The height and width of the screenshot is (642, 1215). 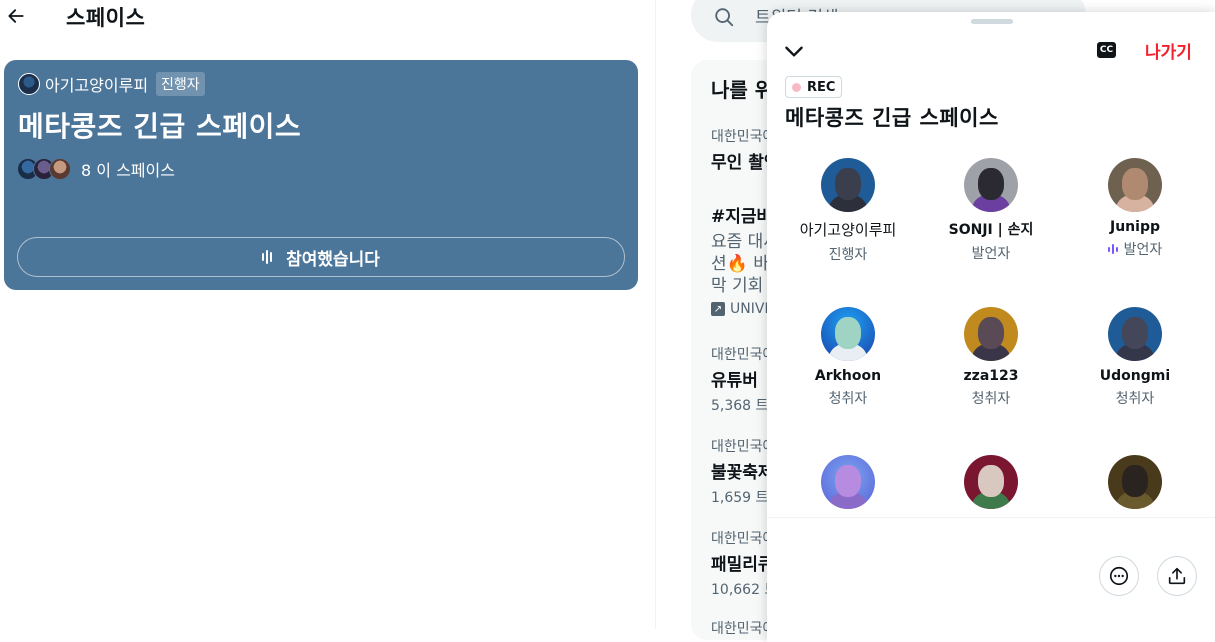 What do you see at coordinates (991, 579) in the screenshot?
I see `dock-footer` at bounding box center [991, 579].